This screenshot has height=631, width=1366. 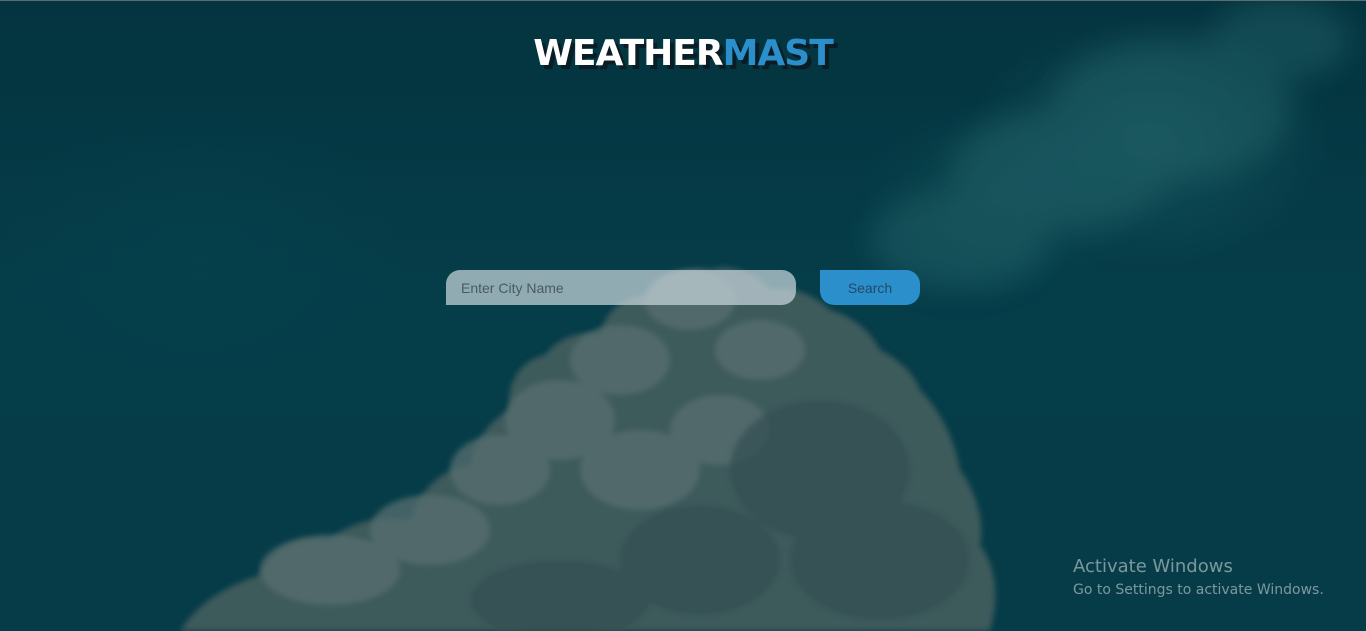 What do you see at coordinates (683, 0) in the screenshot?
I see `top-border` at bounding box center [683, 0].